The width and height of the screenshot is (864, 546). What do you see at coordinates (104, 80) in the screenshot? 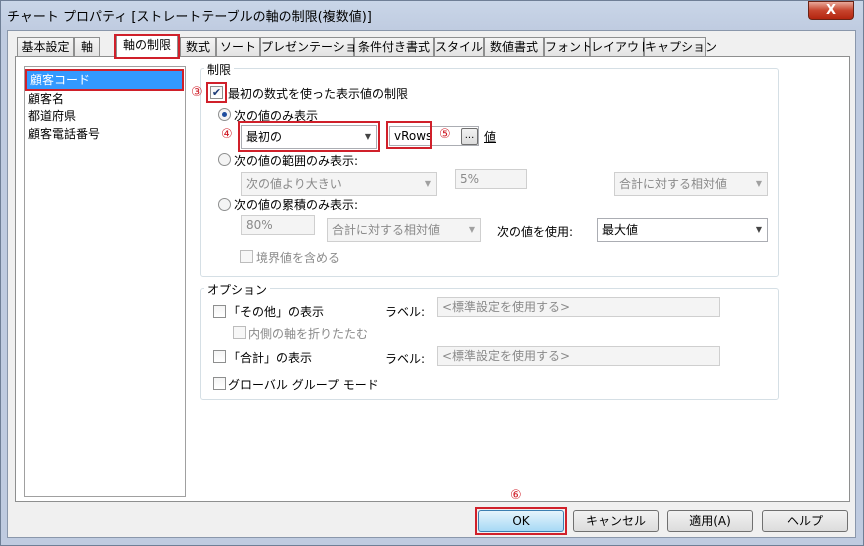
I see `list-item-highlight` at bounding box center [104, 80].